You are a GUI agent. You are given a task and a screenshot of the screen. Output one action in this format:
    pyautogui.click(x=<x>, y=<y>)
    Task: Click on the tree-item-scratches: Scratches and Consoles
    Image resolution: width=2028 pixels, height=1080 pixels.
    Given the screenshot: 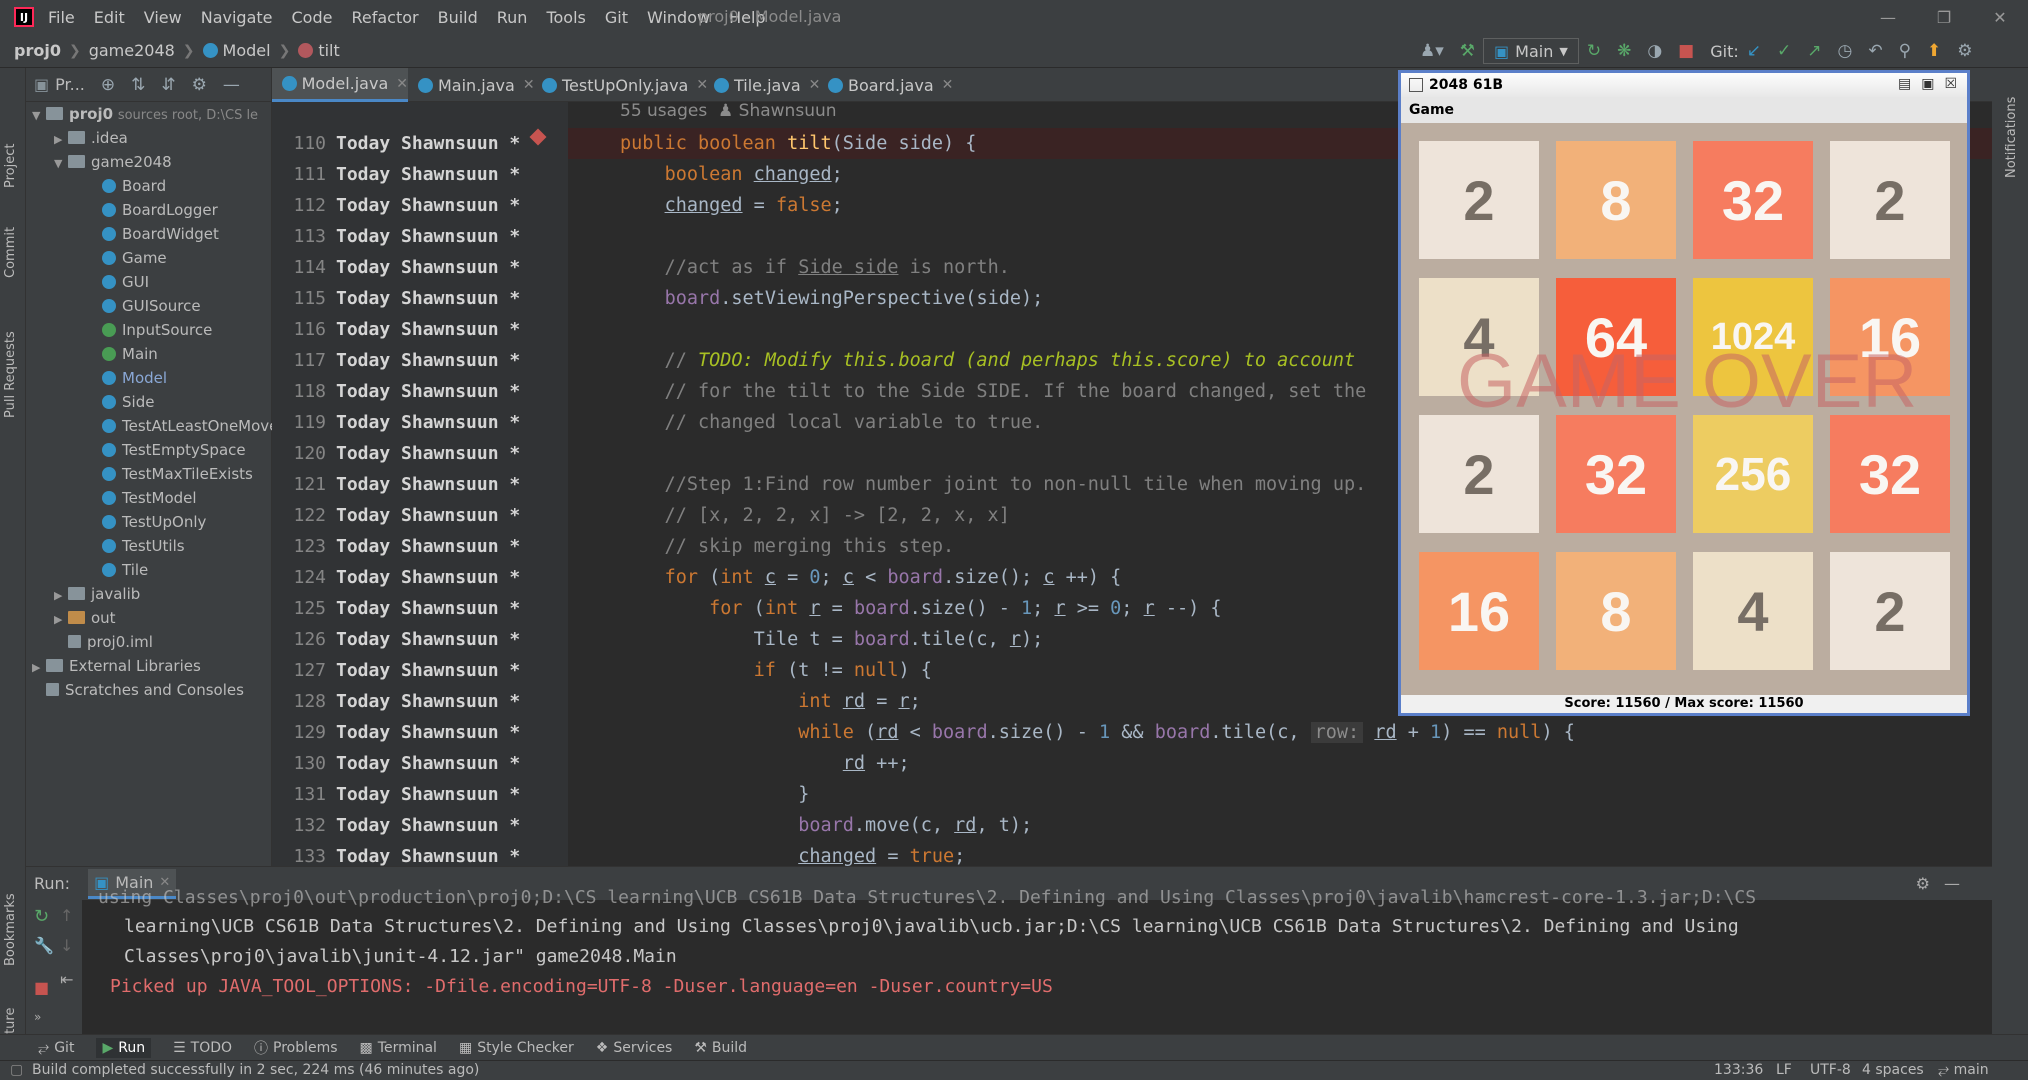 What is the action you would take?
    pyautogui.click(x=145, y=690)
    